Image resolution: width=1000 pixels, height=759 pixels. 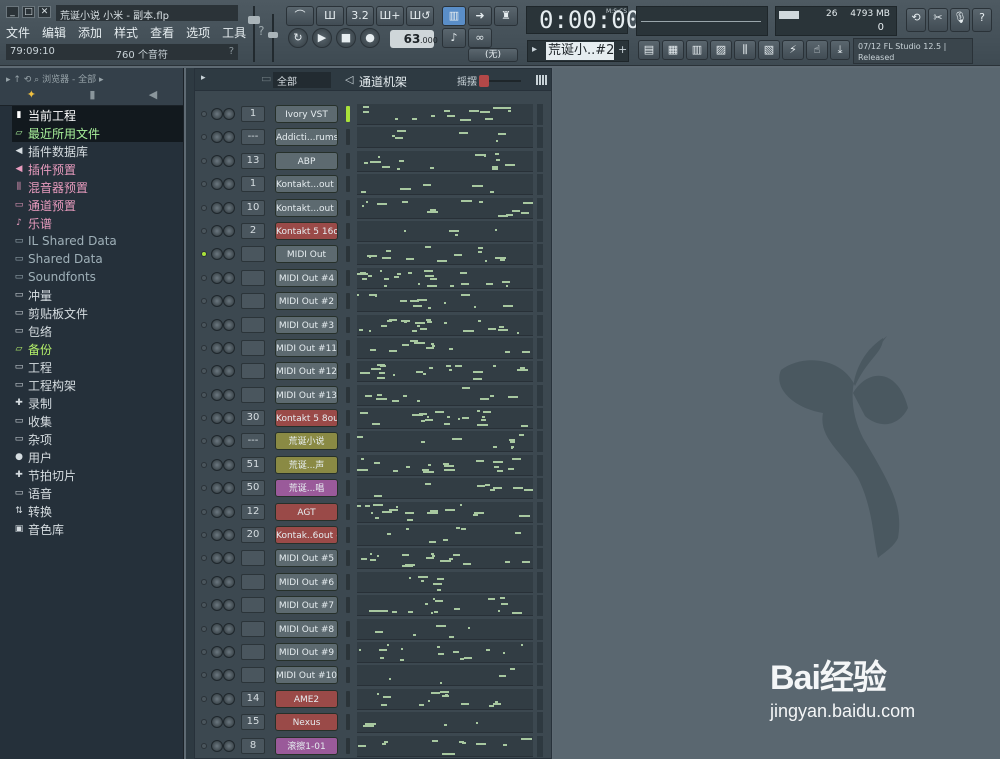 I want to click on browser-item: ▭ IL Shared Data, so click(x=97, y=241).